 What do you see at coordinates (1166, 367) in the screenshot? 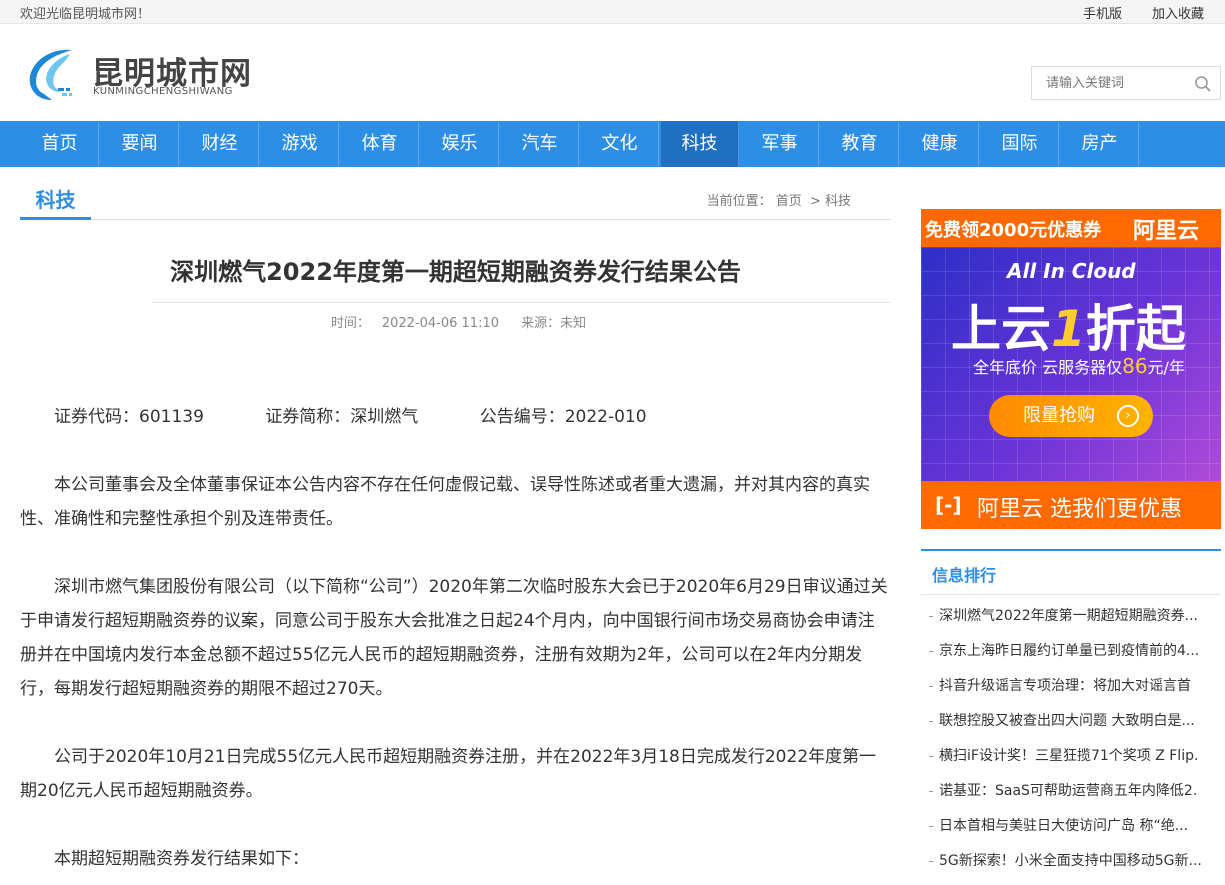
I see `ad-sub-b: 元/年` at bounding box center [1166, 367].